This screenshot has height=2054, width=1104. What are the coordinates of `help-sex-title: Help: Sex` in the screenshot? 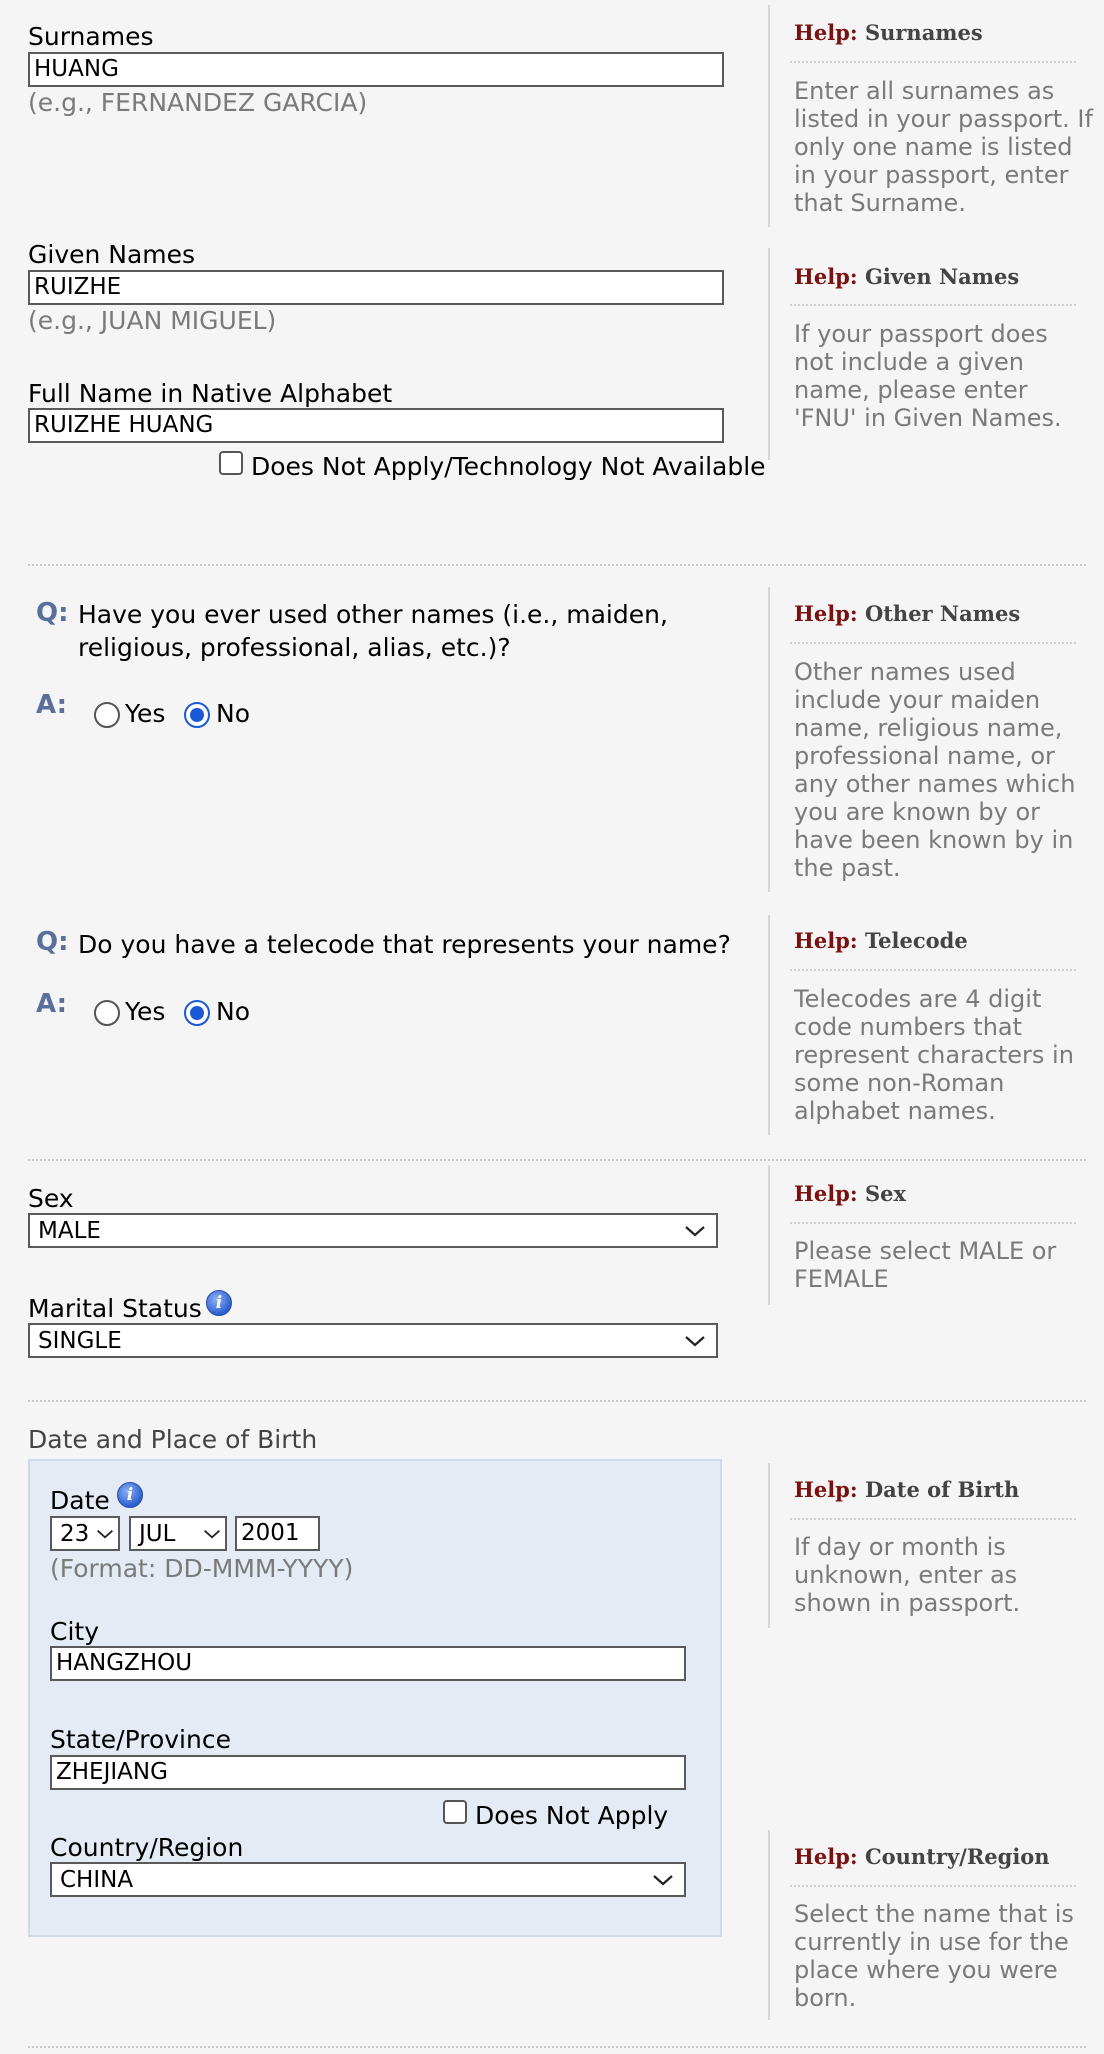 It's located at (850, 1193).